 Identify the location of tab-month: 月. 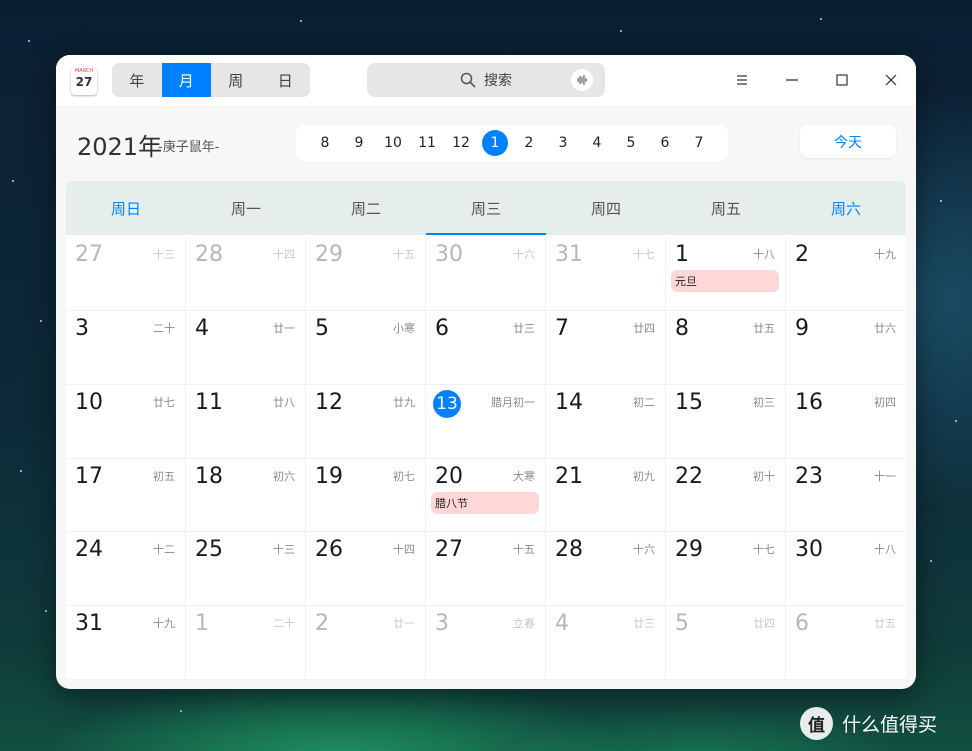
(186, 80).